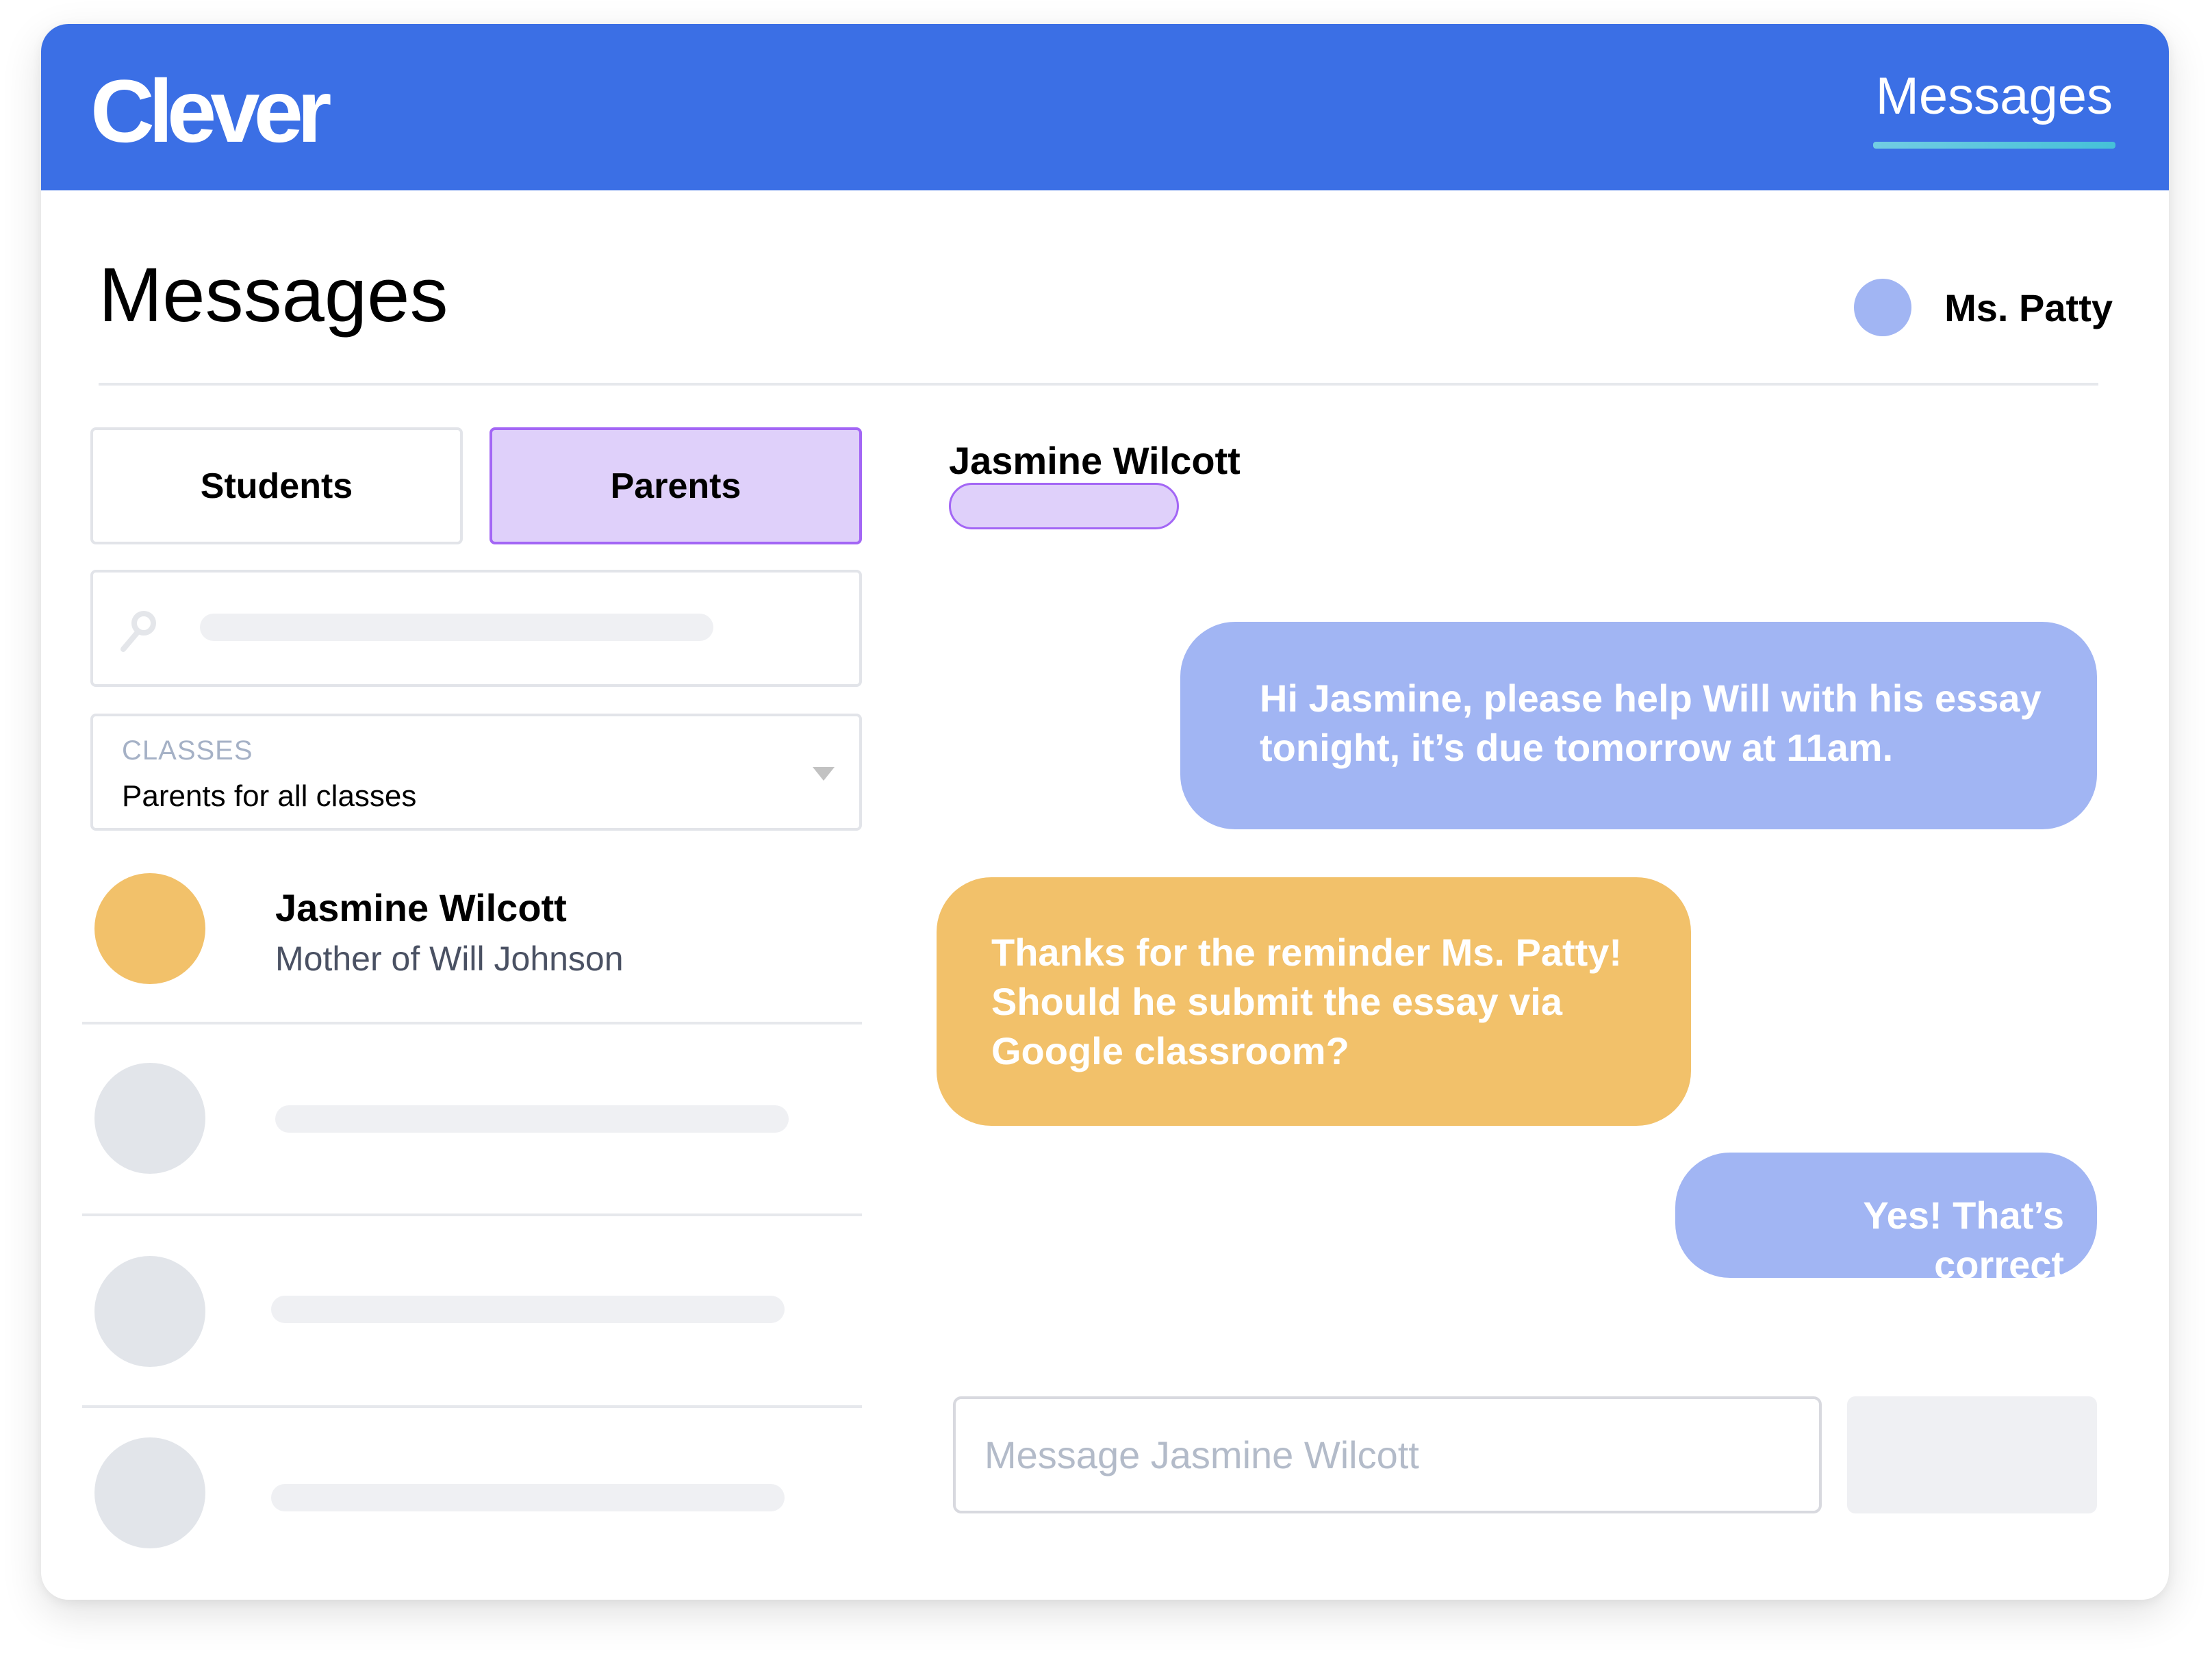 This screenshot has height=1660, width=2212. Describe the element at coordinates (824, 774) in the screenshot. I see `chevron-down-icon` at that location.